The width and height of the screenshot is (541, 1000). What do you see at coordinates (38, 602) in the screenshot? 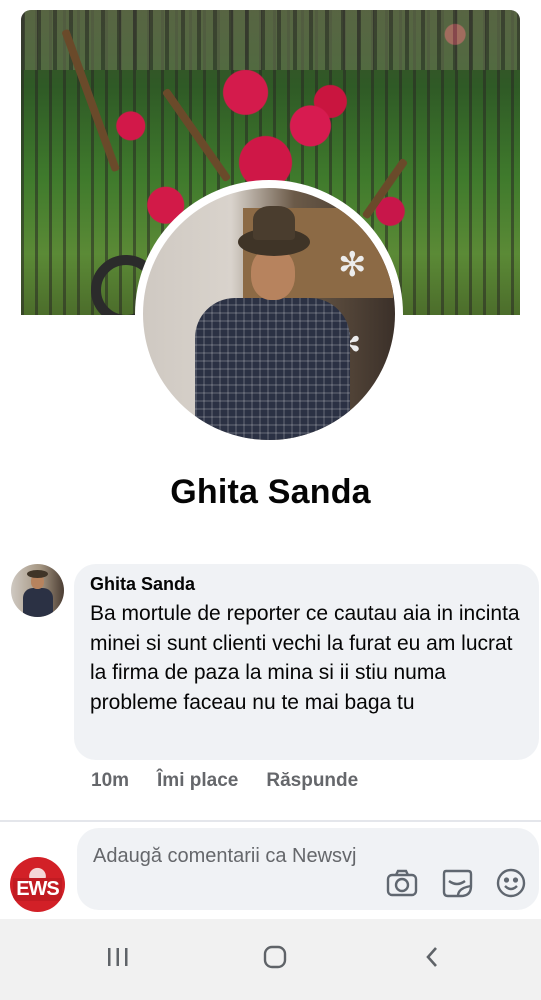
I see `avatar-body` at bounding box center [38, 602].